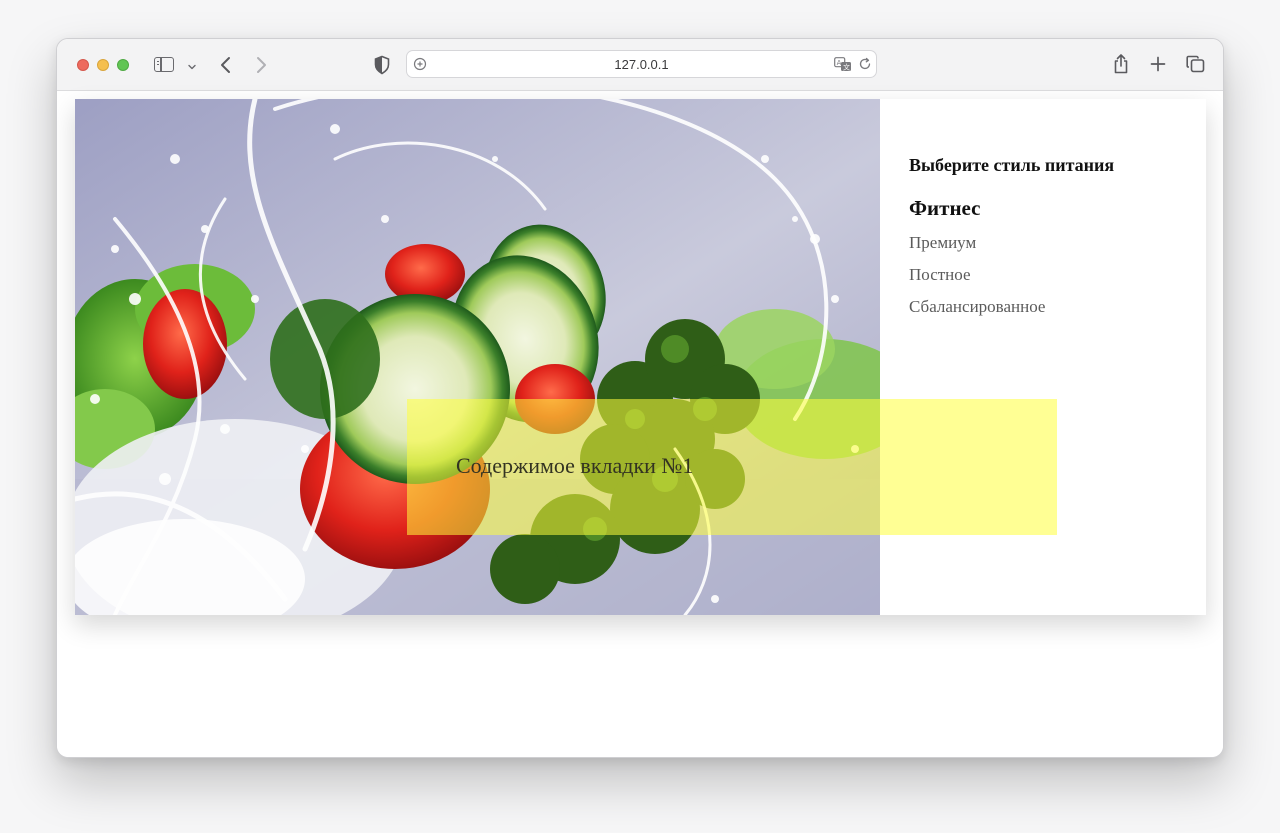 This screenshot has height=833, width=1280. I want to click on browser-toolbar: 127.0.0.1 A文, so click(640, 65).